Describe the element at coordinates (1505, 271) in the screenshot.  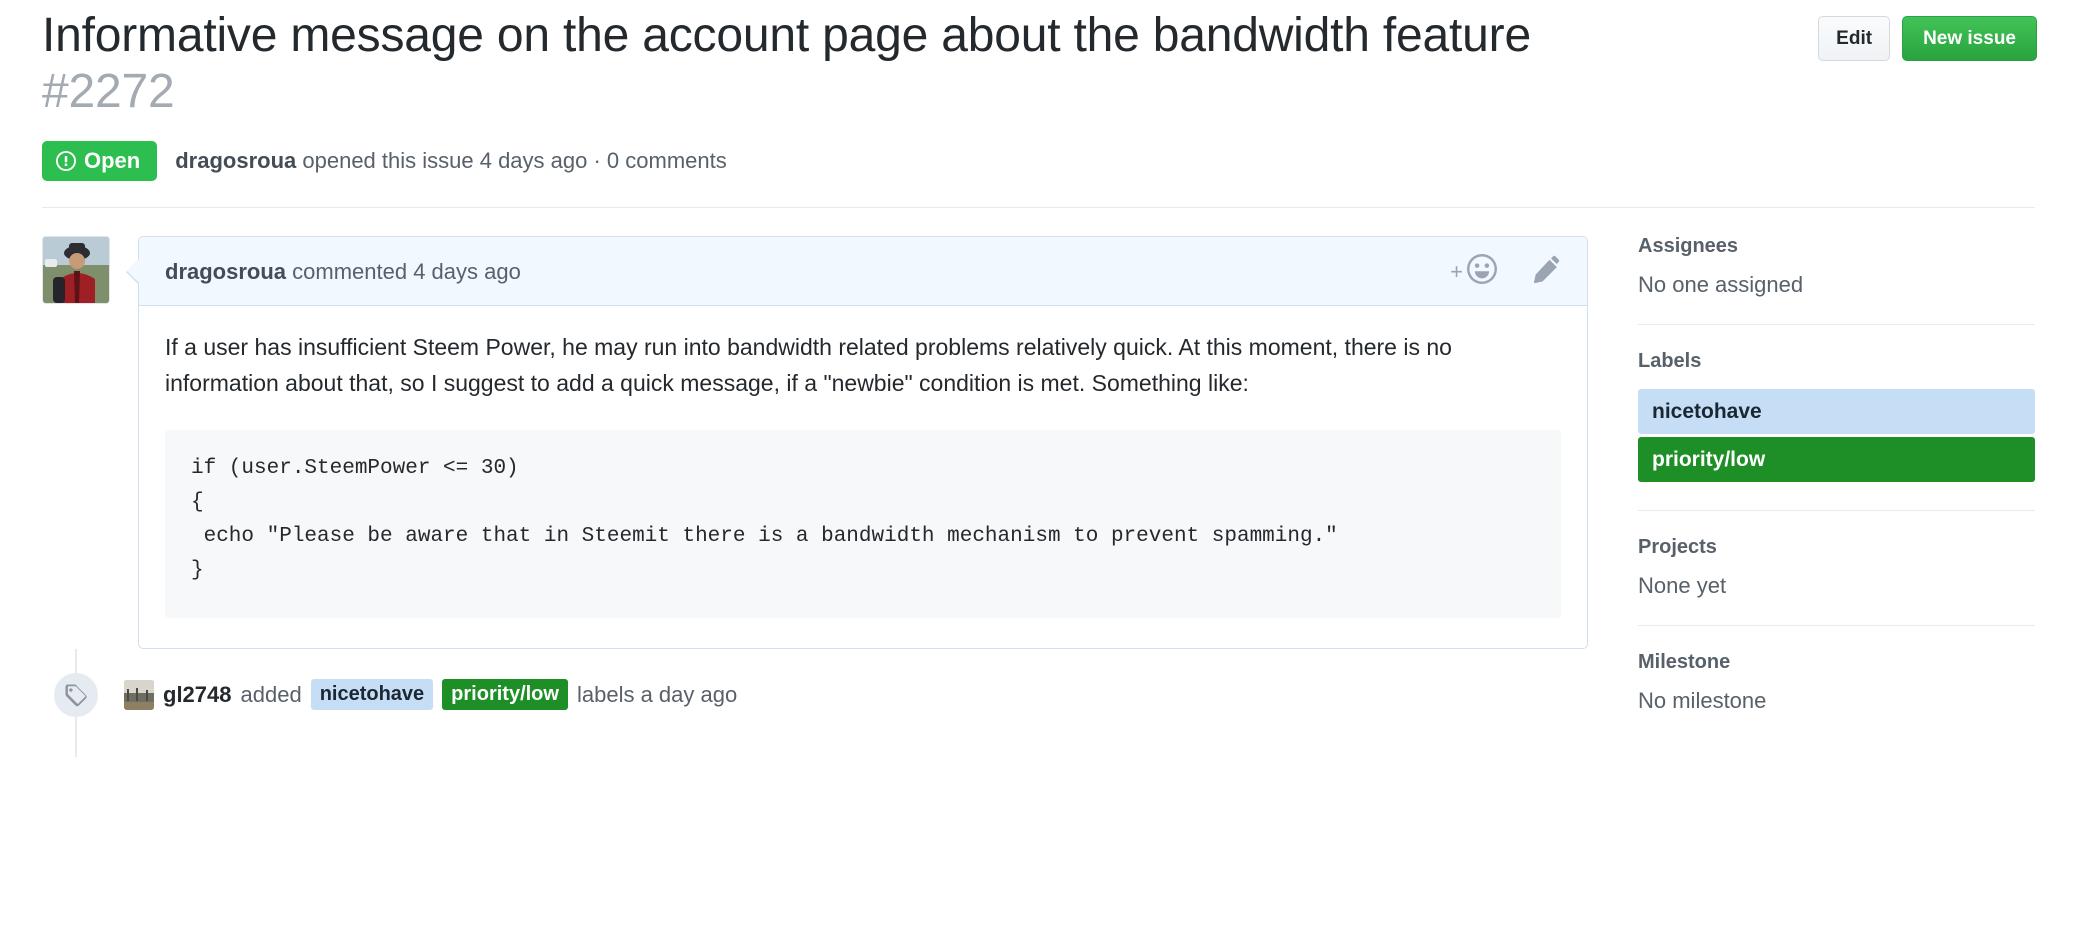
I see `comment-header-actions: +` at that location.